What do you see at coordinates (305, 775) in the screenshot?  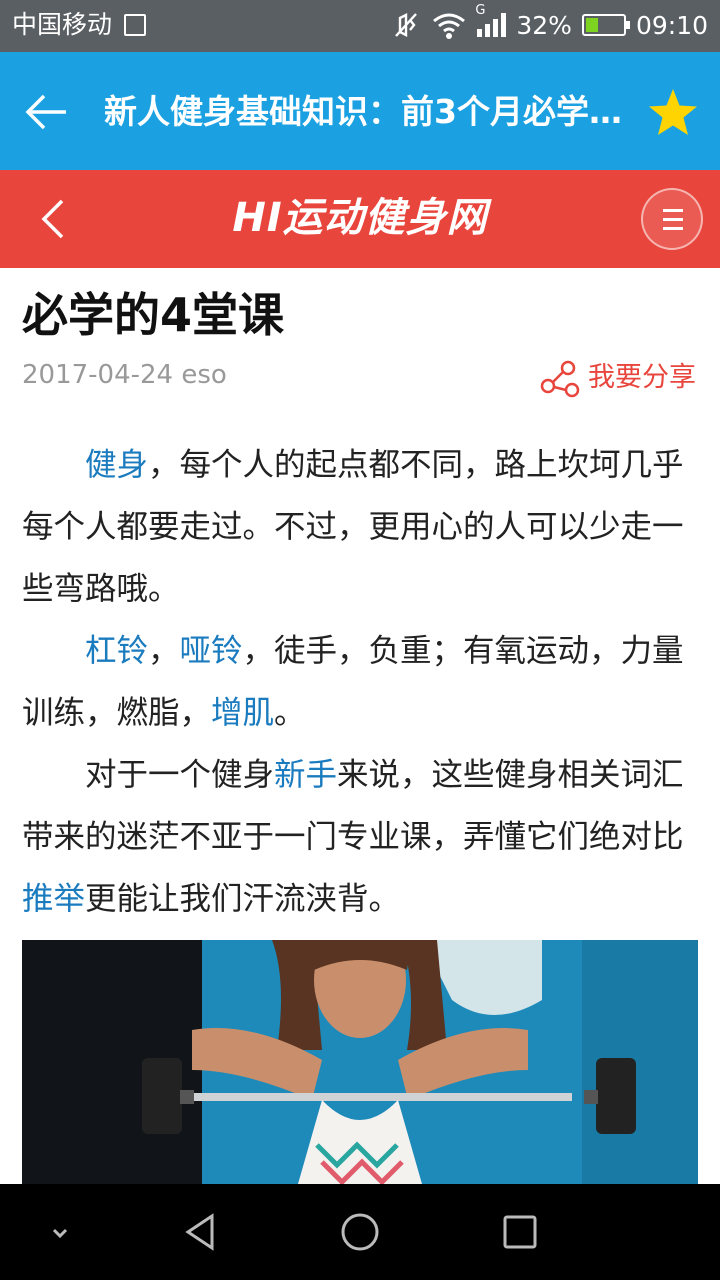 I see `keyword-link: 新手` at bounding box center [305, 775].